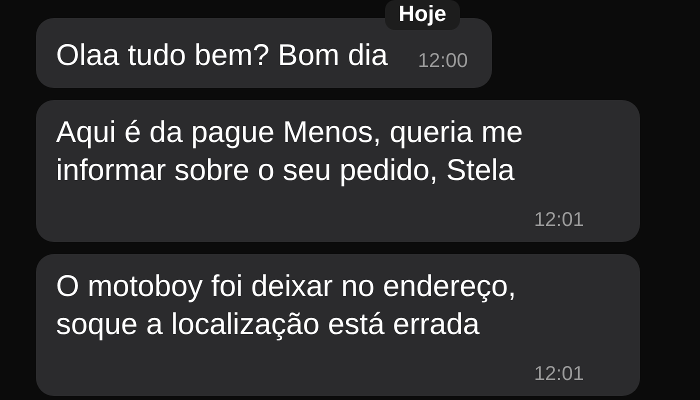 This screenshot has height=400, width=700. What do you see at coordinates (422, 15) in the screenshot?
I see `date-label: Hoje` at bounding box center [422, 15].